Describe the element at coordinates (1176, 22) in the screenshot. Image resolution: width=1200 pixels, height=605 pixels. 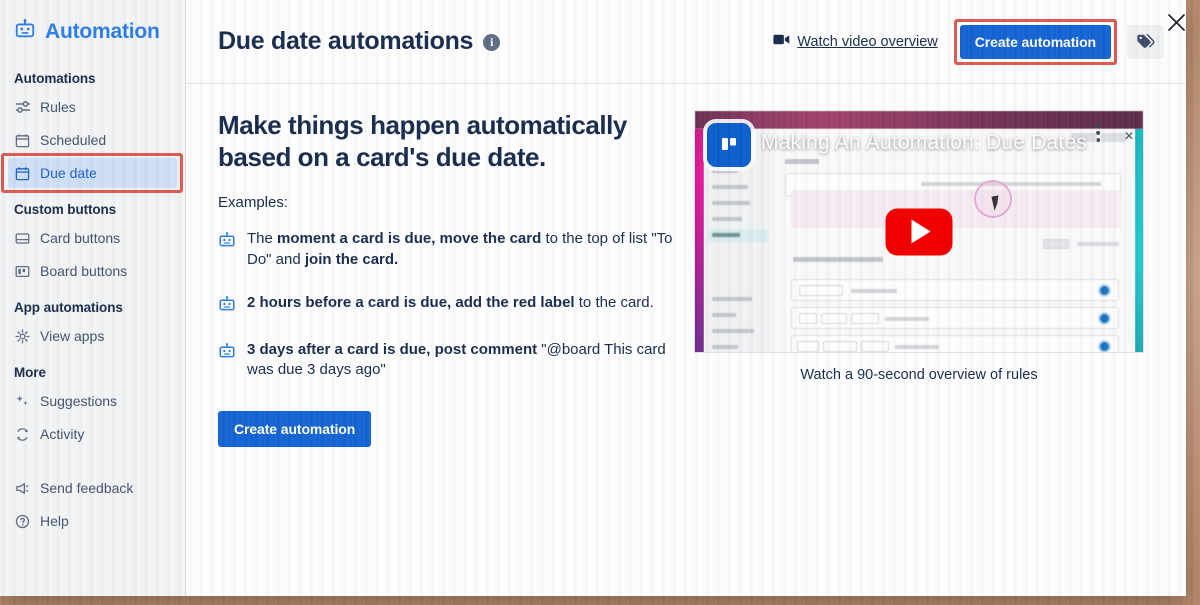
I see `close-icon` at that location.